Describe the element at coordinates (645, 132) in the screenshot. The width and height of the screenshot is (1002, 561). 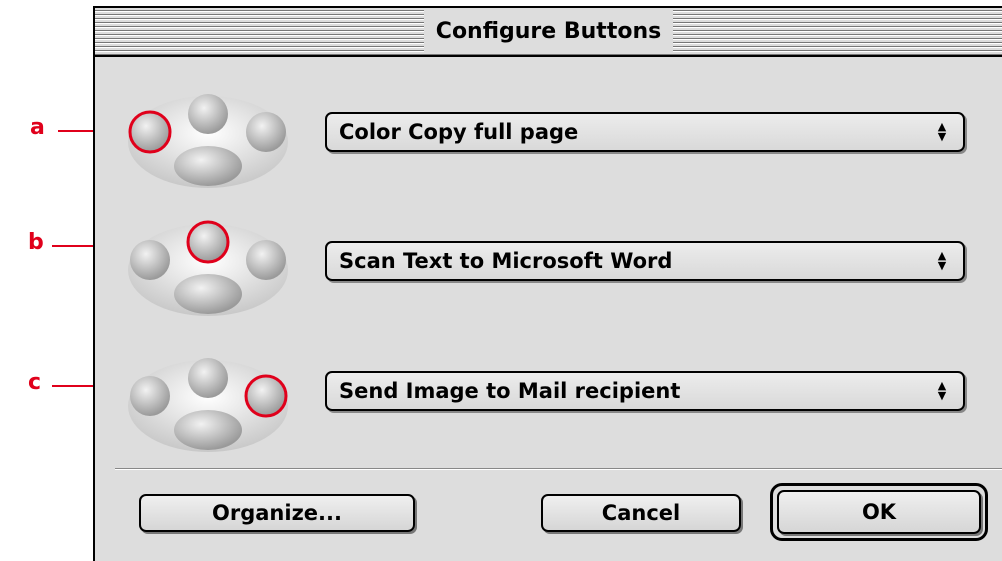
I see `action-popup-a: Color Copy full page ▲ ▼` at that location.